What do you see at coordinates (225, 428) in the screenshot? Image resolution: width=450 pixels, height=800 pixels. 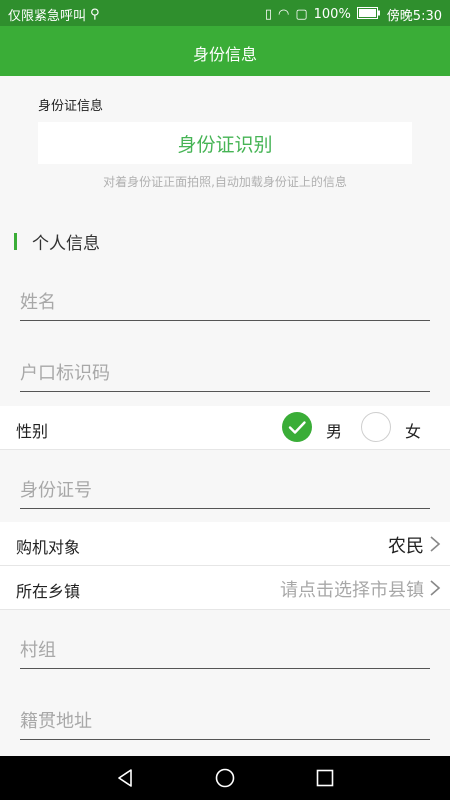 I see `gender-row: 性别 男 女` at bounding box center [225, 428].